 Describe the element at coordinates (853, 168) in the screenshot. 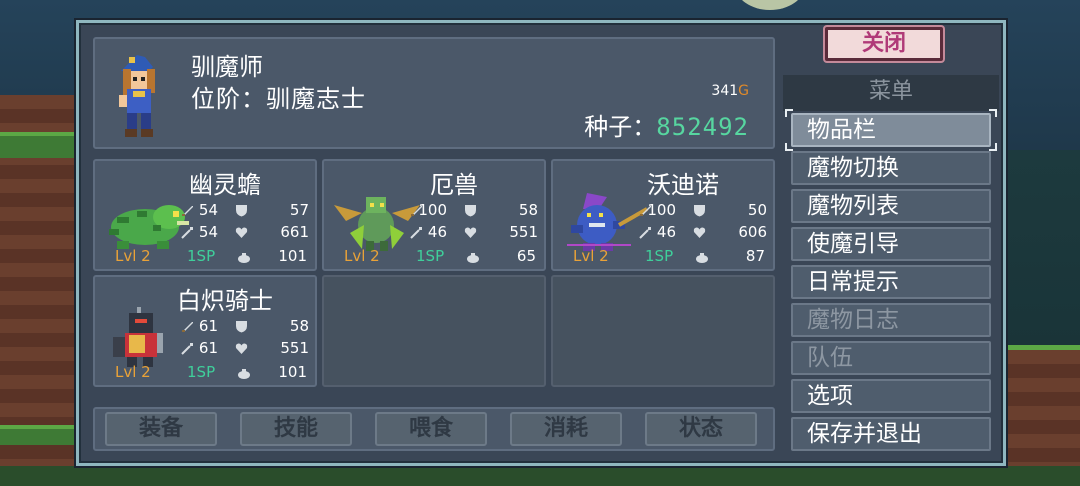

I see `menu-item-label: 魔物切换` at that location.